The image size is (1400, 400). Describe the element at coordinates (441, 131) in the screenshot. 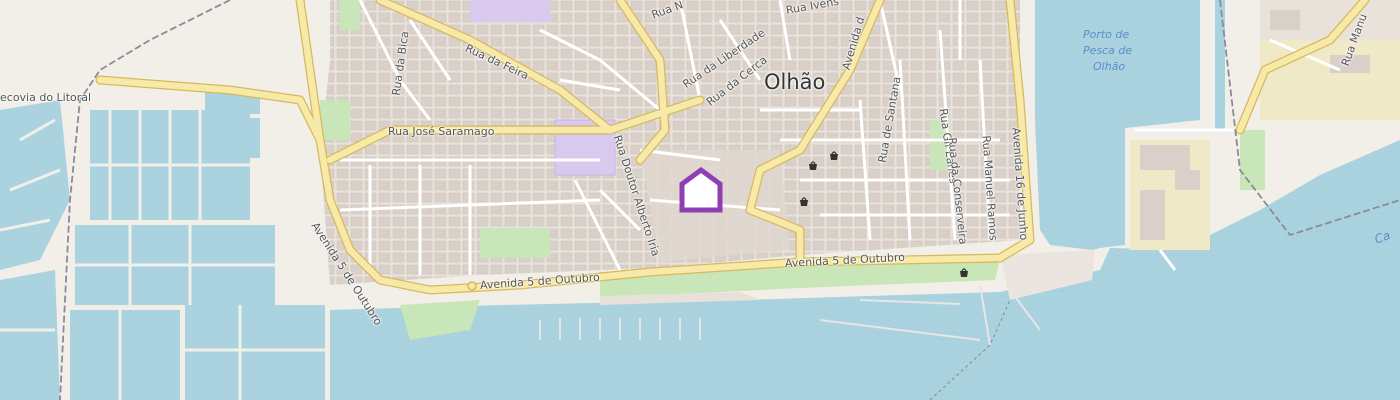

I see `street-label-rua-jose-saramago: Rua José Saramago` at that location.